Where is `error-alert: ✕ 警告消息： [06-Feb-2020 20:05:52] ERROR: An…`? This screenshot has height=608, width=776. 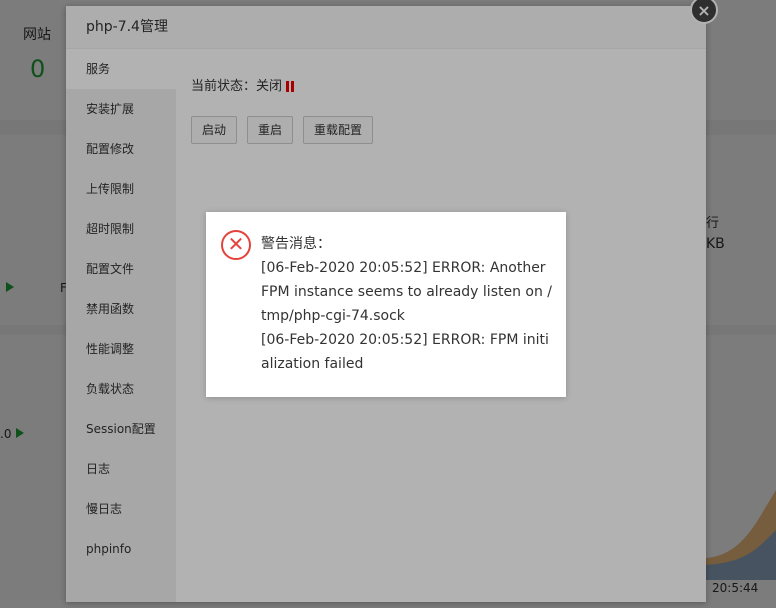 error-alert: ✕ 警告消息： [06-Feb-2020 20:05:52] ERROR: An… is located at coordinates (386, 304).